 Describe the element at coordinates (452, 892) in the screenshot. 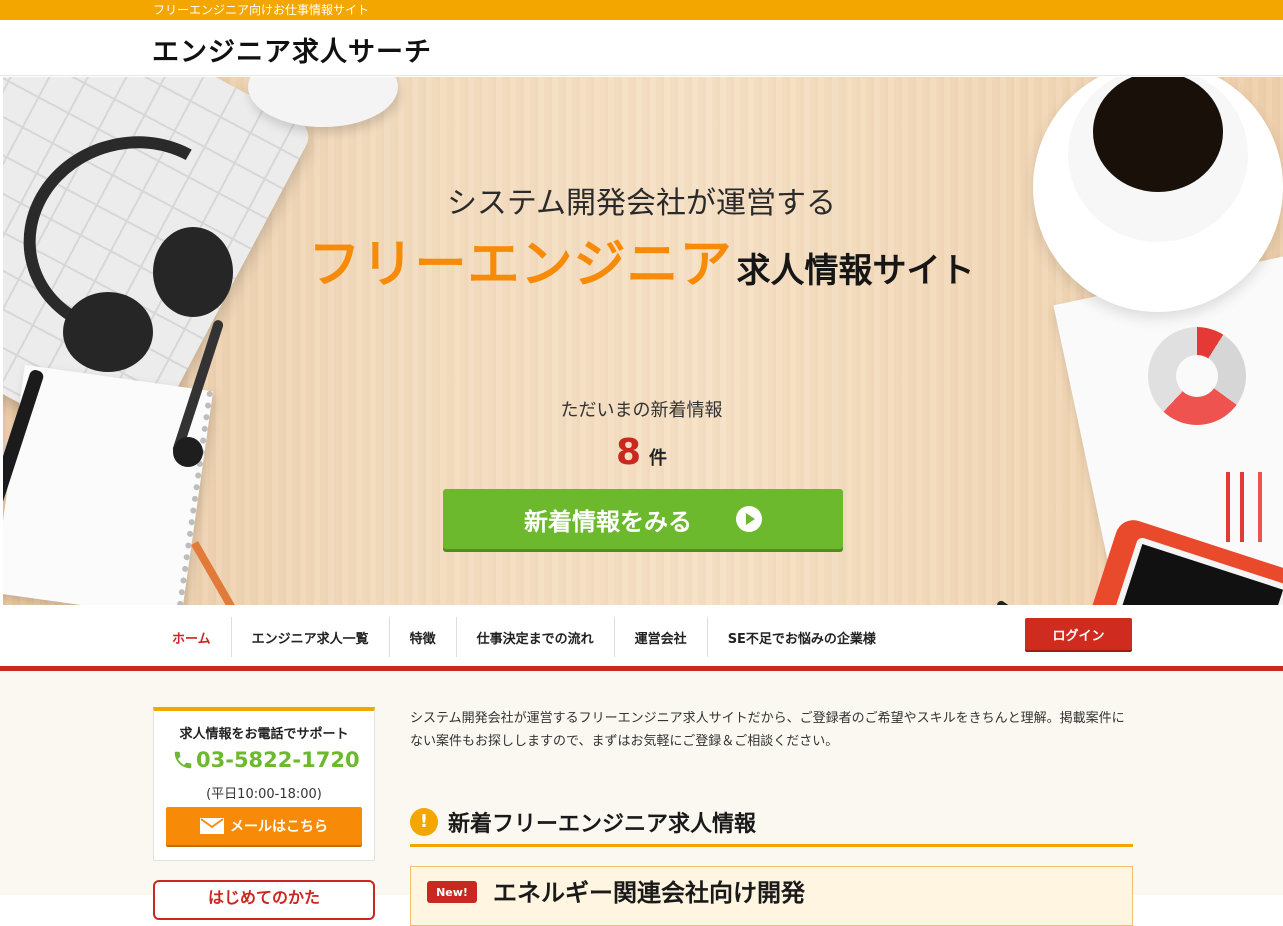

I see `new-badge: New!` at that location.